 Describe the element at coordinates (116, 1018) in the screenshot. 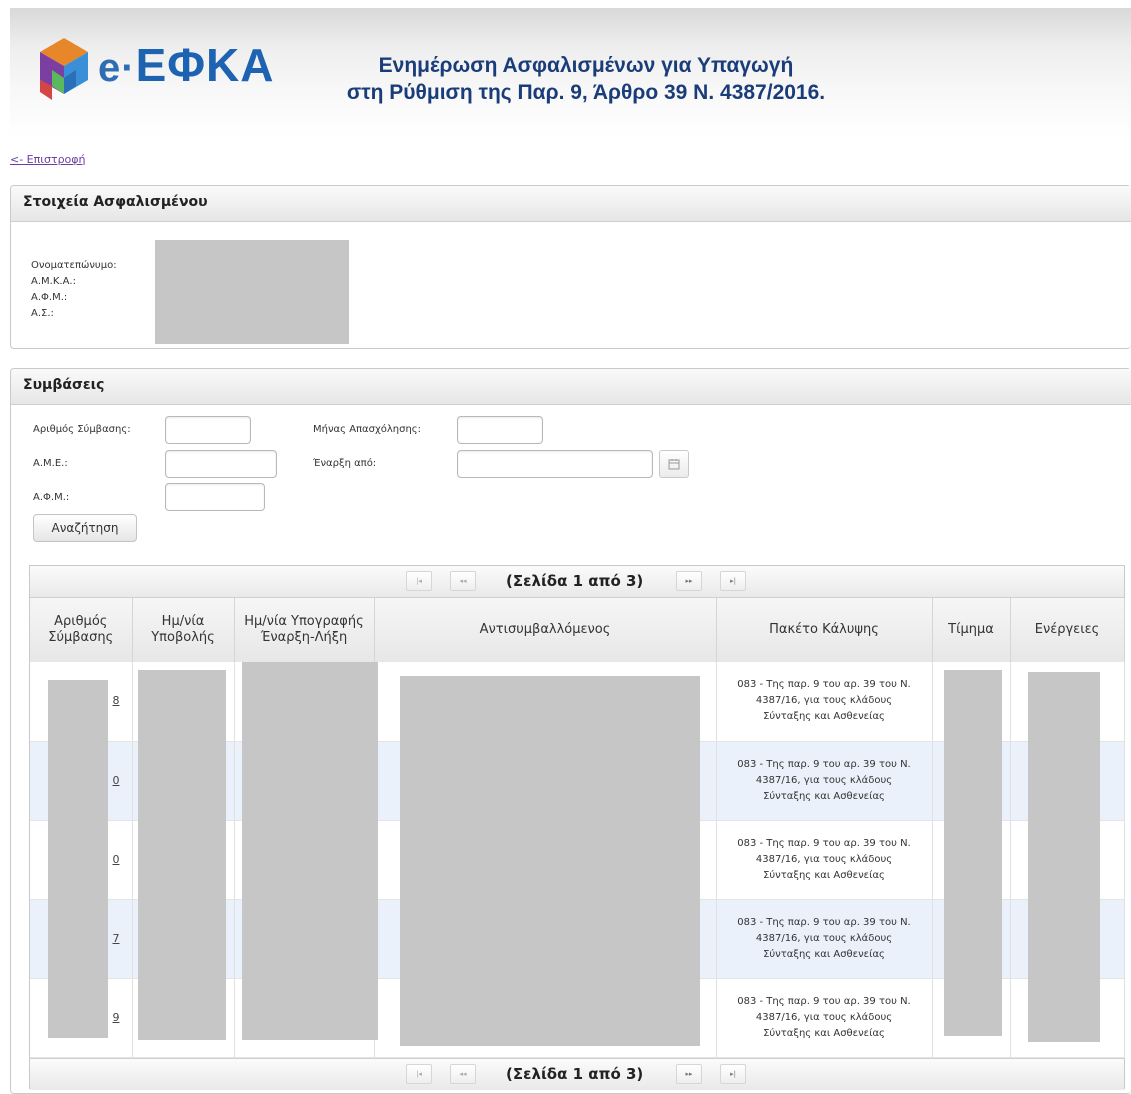

I see `contract-number-link: 9` at that location.